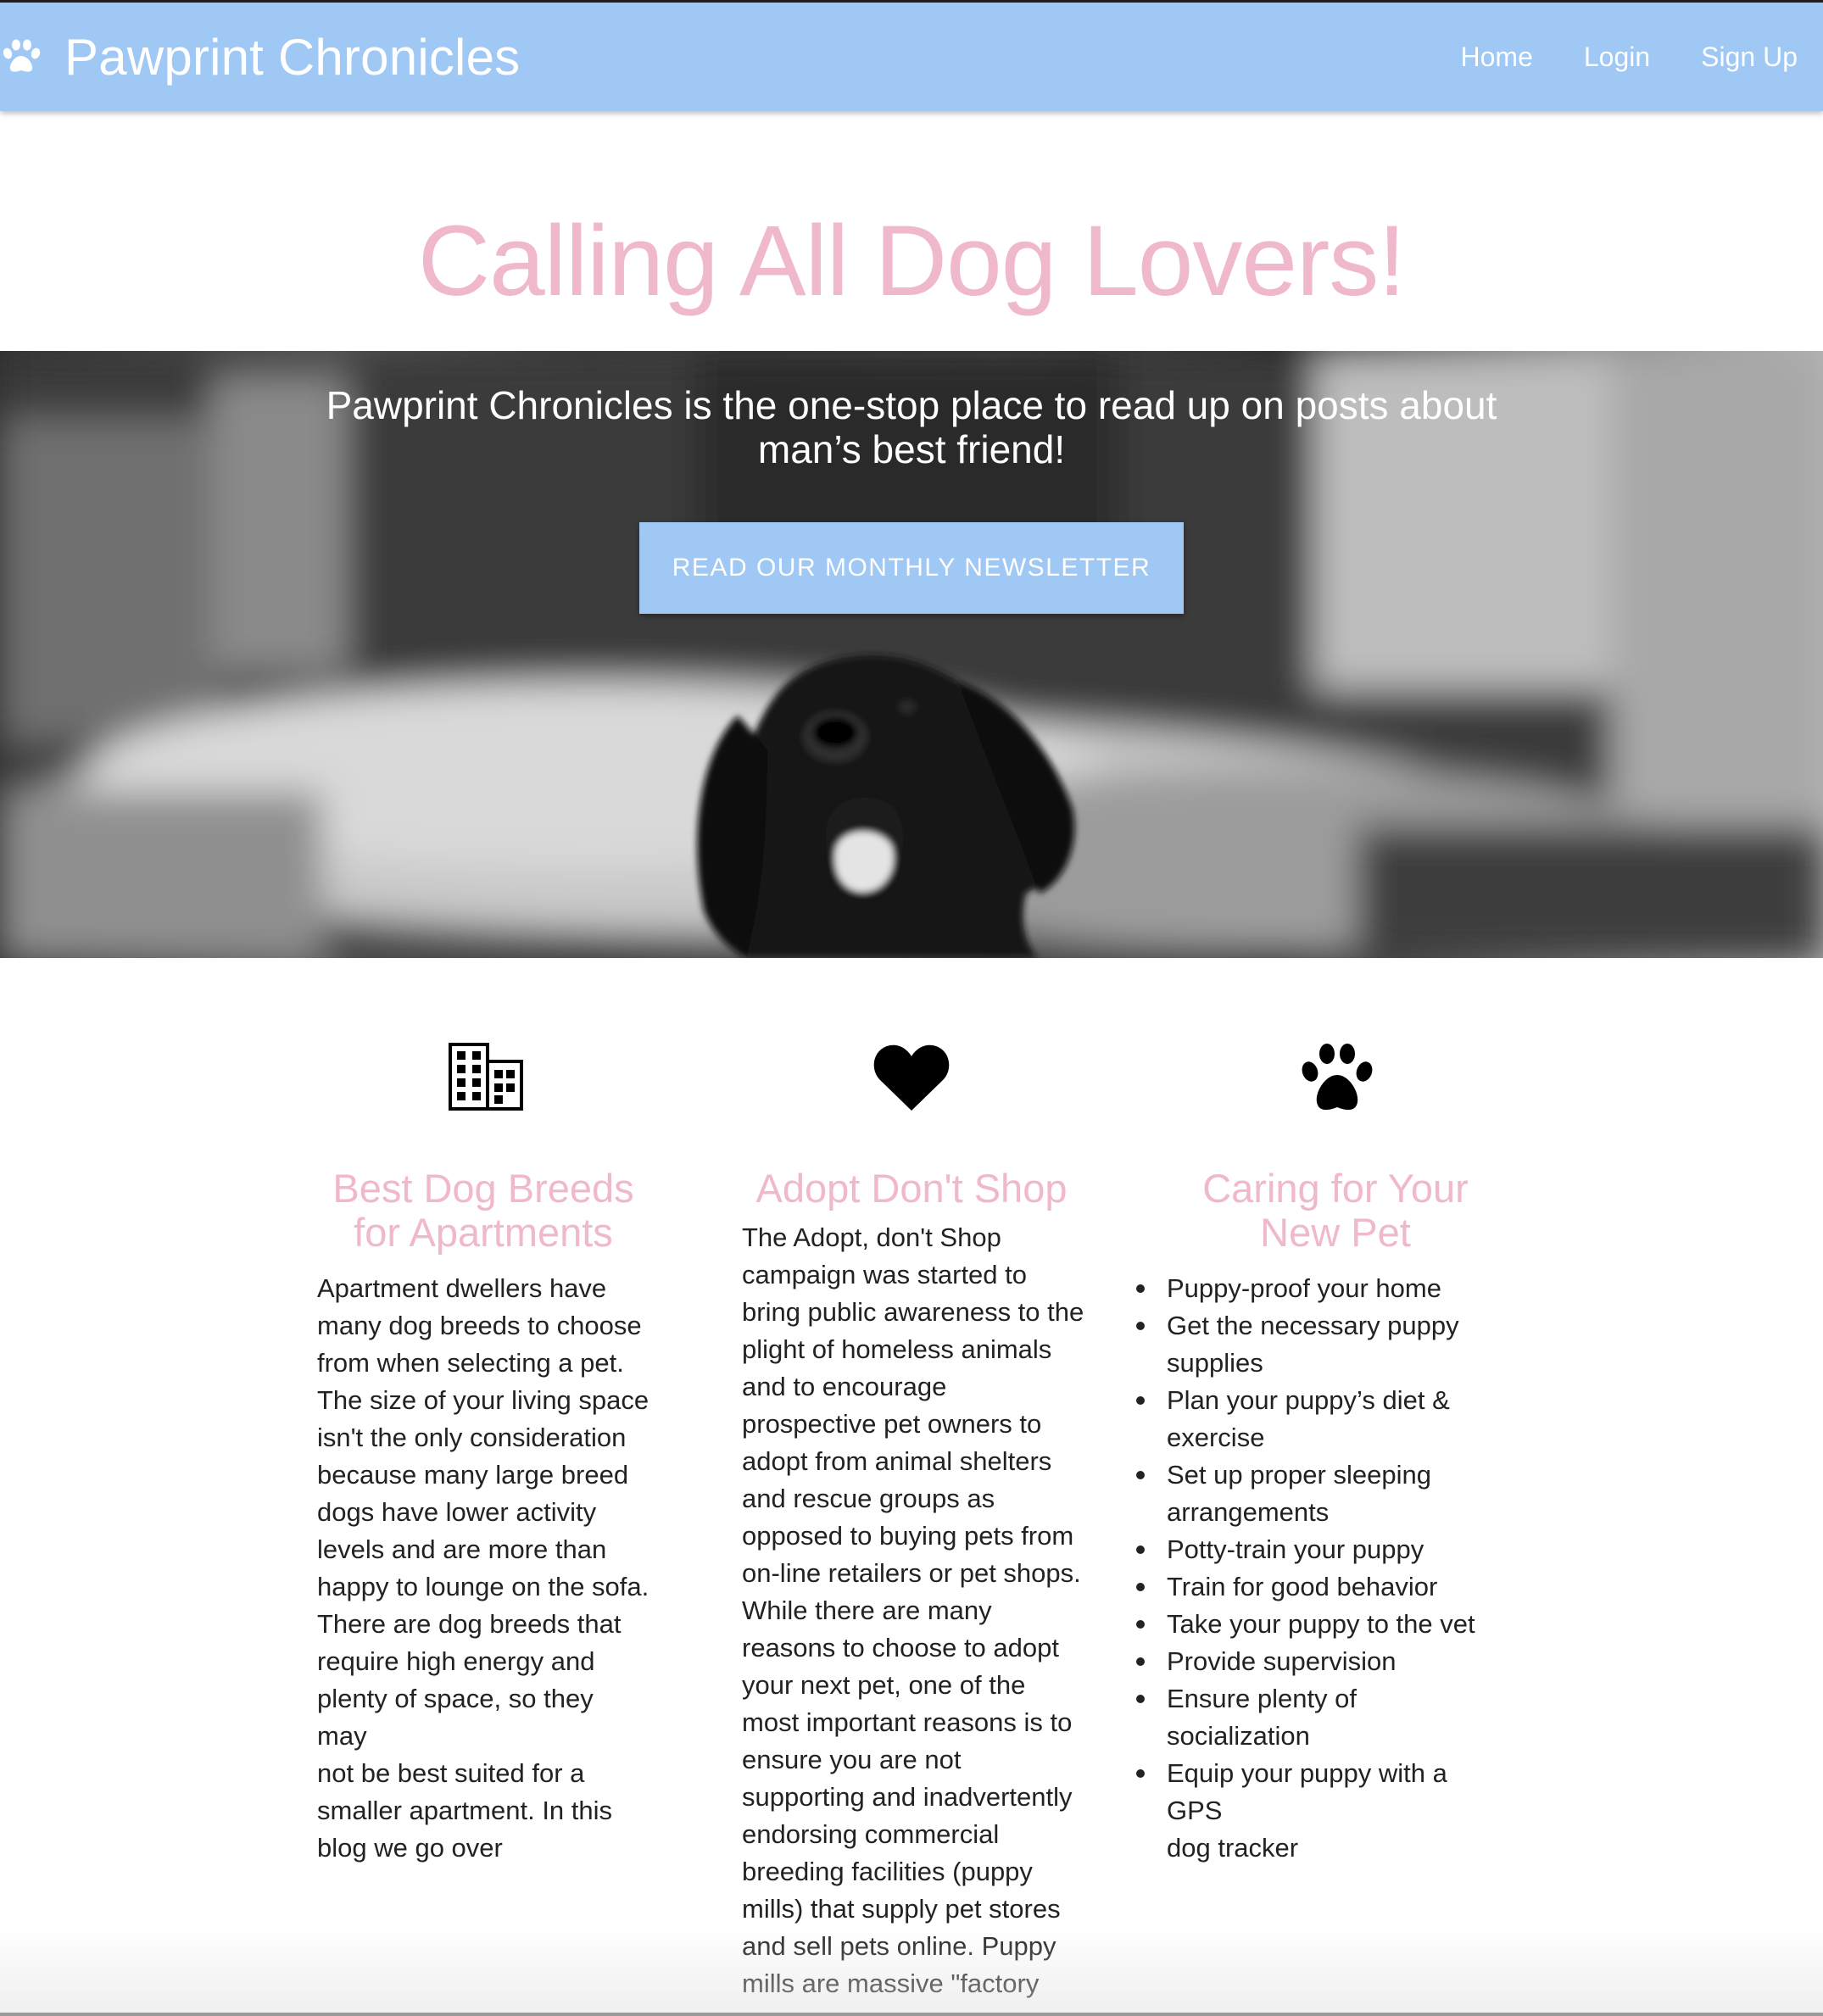 The image size is (1823, 2016). I want to click on text-line: The size of your living space, so click(483, 1400).